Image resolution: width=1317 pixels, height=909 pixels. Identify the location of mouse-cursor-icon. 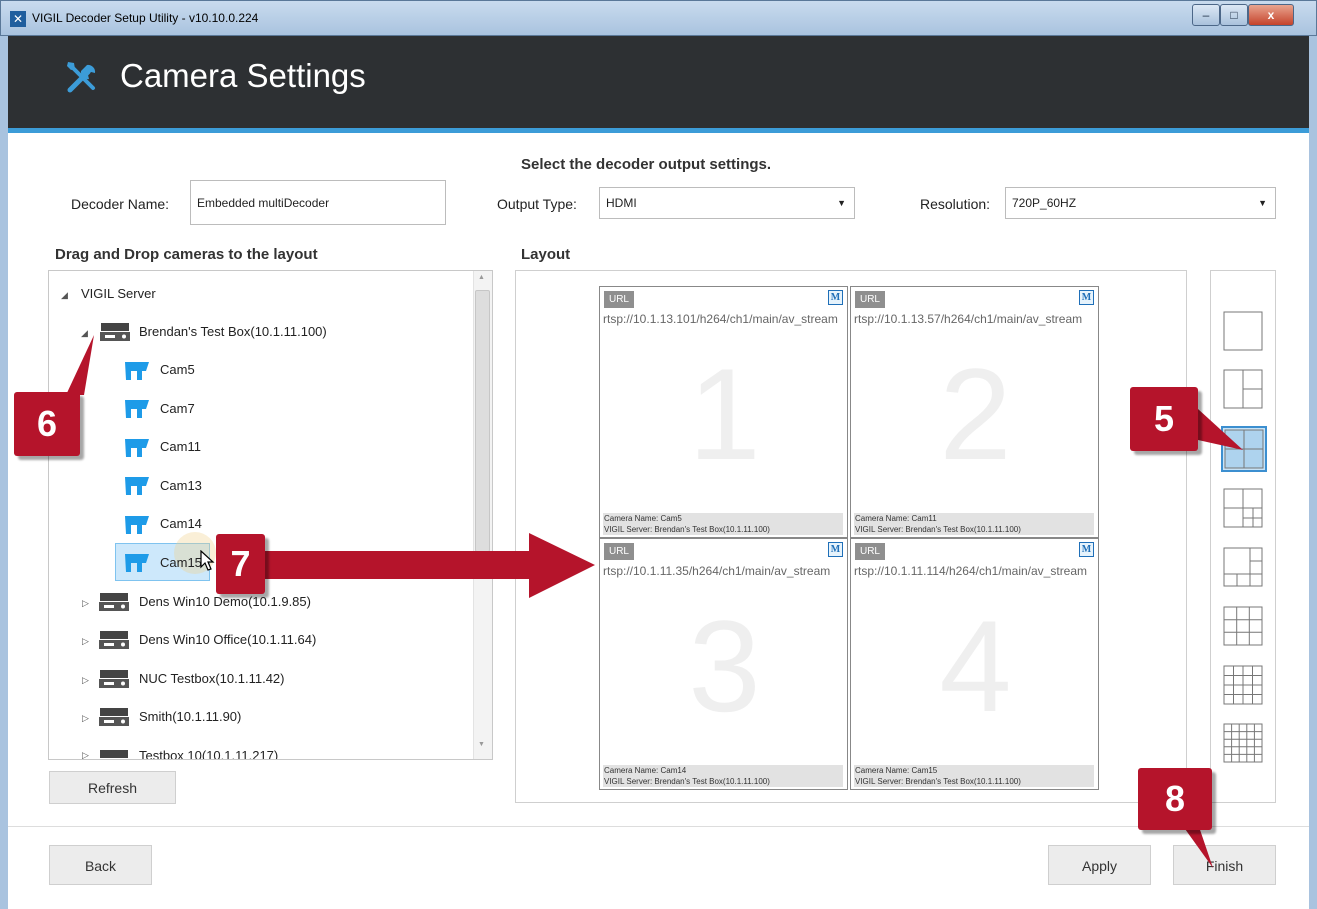
(207, 560).